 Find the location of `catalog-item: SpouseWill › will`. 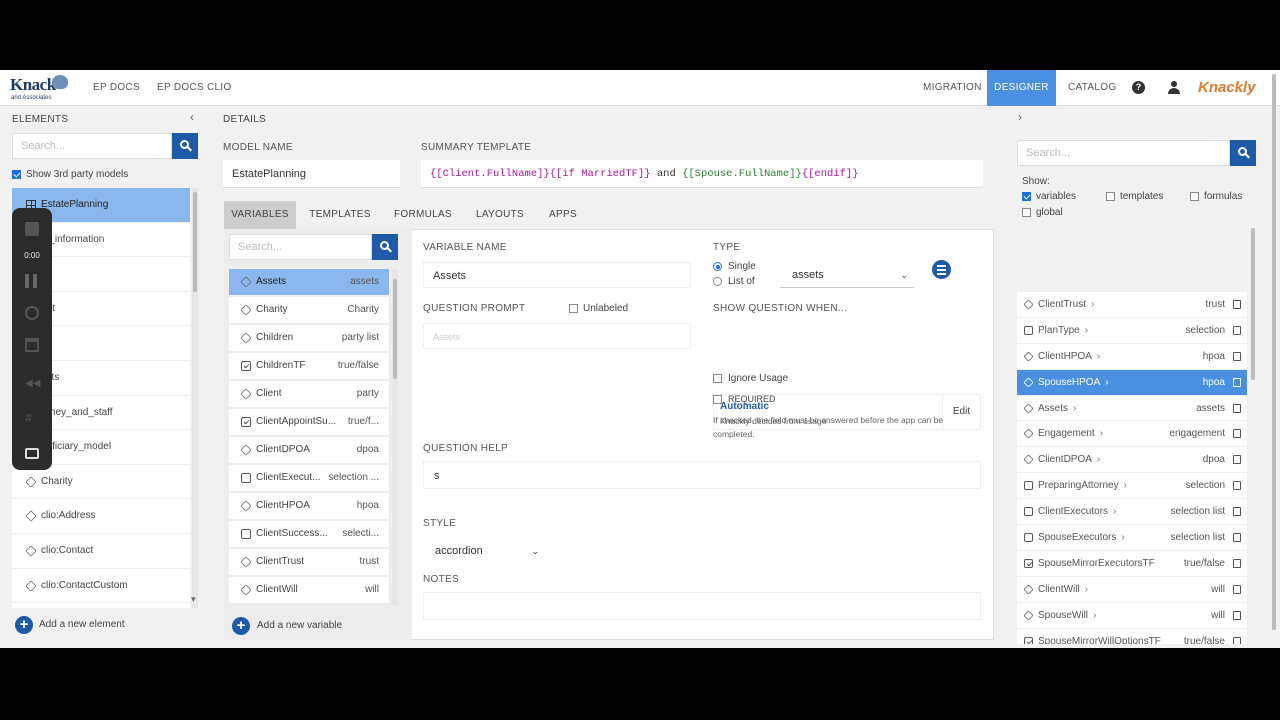

catalog-item: SpouseWill › will is located at coordinates (1132, 615).